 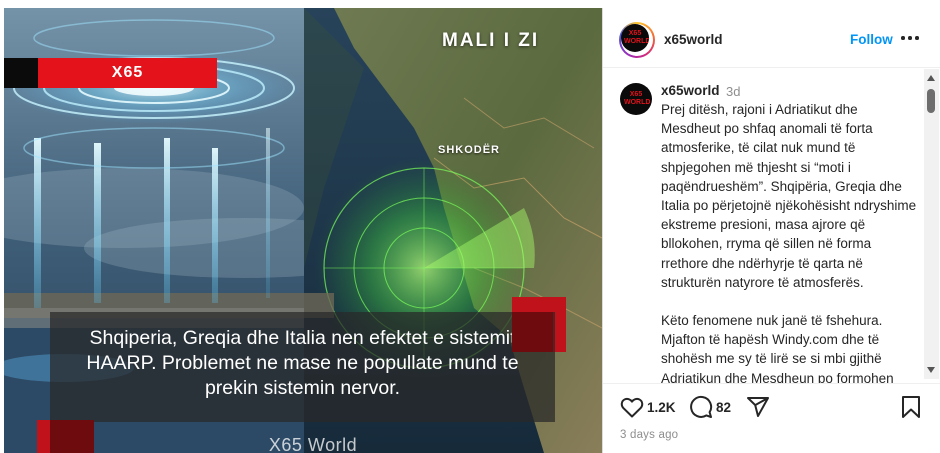 I want to click on comment-username: x65world, so click(x=690, y=90).